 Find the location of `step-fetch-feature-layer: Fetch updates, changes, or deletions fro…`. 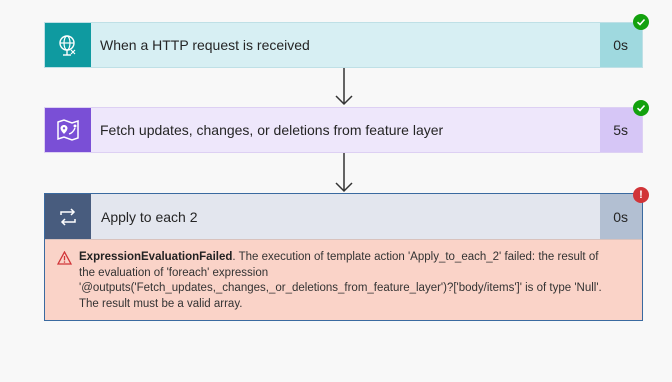

step-fetch-feature-layer: Fetch updates, changes, or deletions fro… is located at coordinates (343, 130).